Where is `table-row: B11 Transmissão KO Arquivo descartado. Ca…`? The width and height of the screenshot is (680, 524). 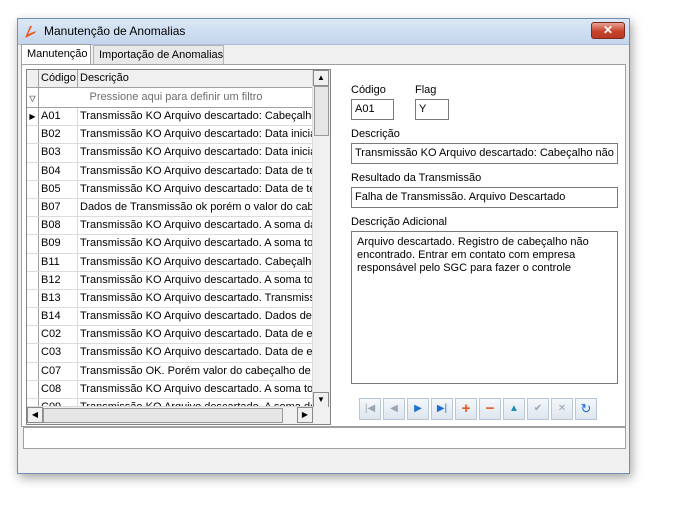 table-row: B11 Transmissão KO Arquivo descartado. Ca… is located at coordinates (170, 262).